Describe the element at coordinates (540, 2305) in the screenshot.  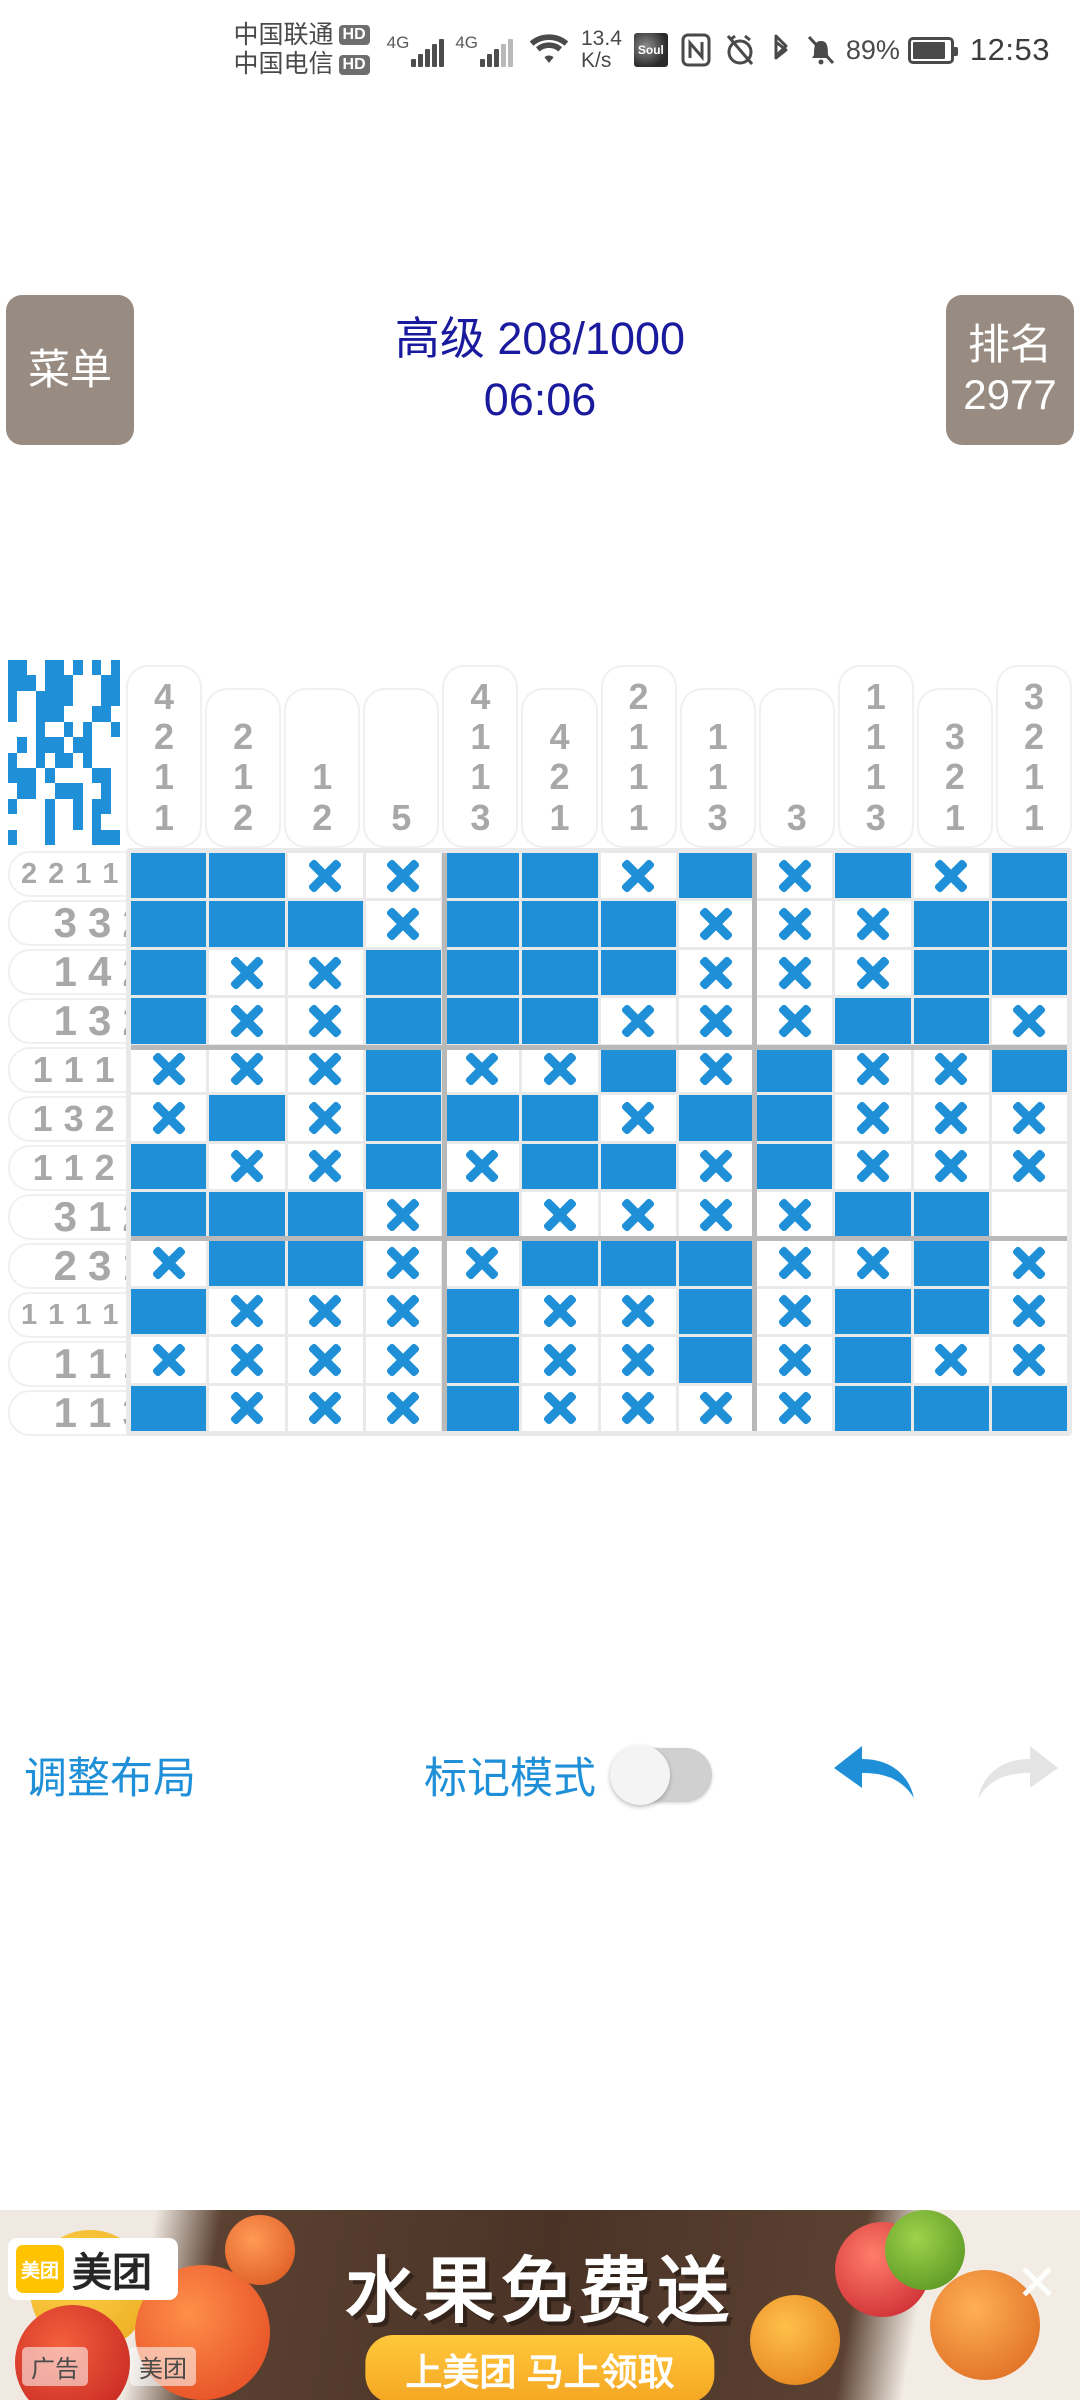
I see `ad-banner: 美团 美团 水果免费送 上美团 马上领取 广告 美团 ✕` at that location.